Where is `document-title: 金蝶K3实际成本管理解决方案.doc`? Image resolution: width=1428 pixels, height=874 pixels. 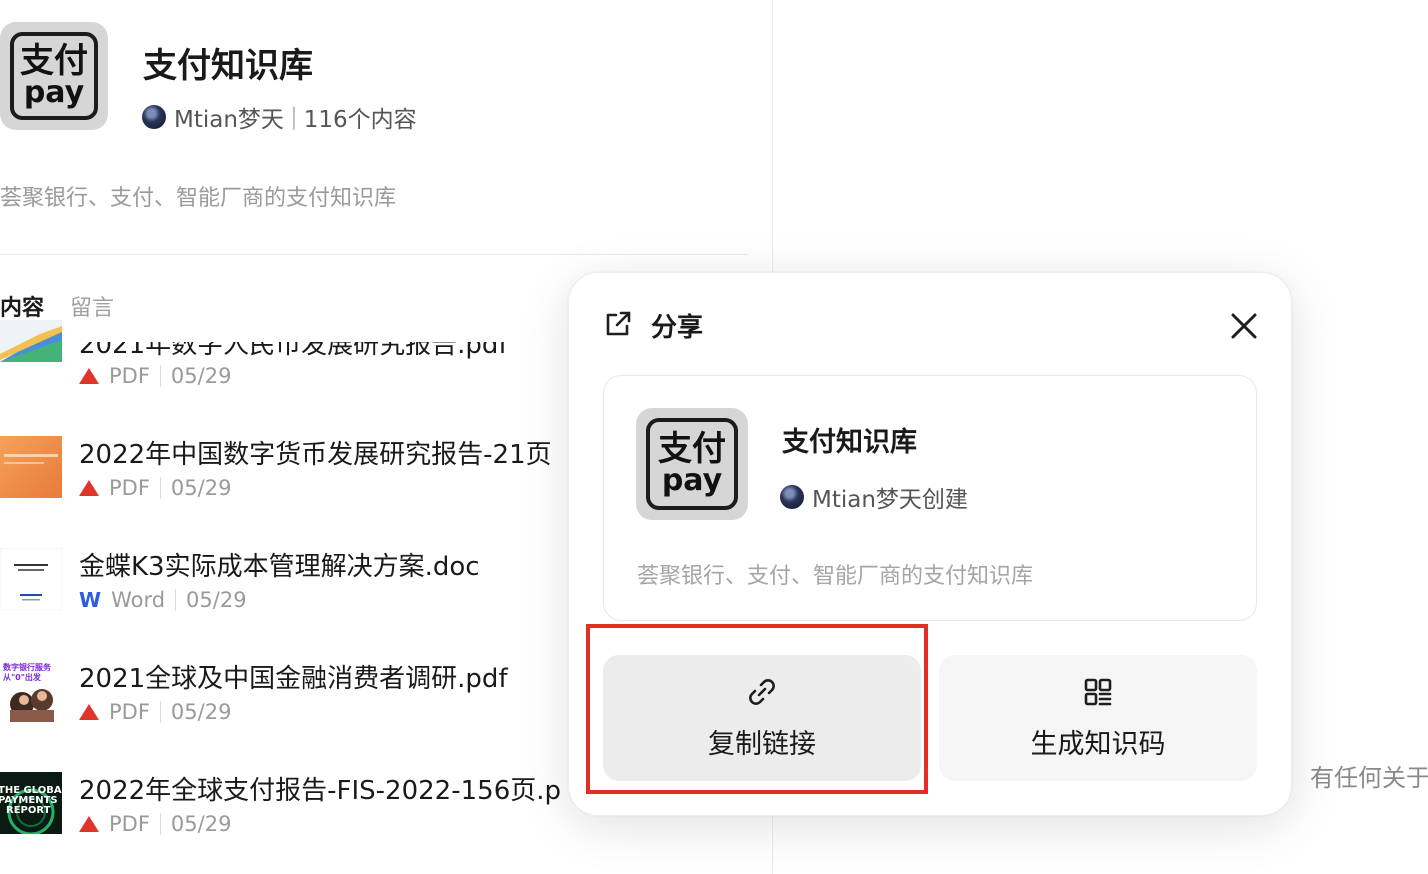
document-title: 金蝶K3实际成本管理解决方案.doc is located at coordinates (279, 564).